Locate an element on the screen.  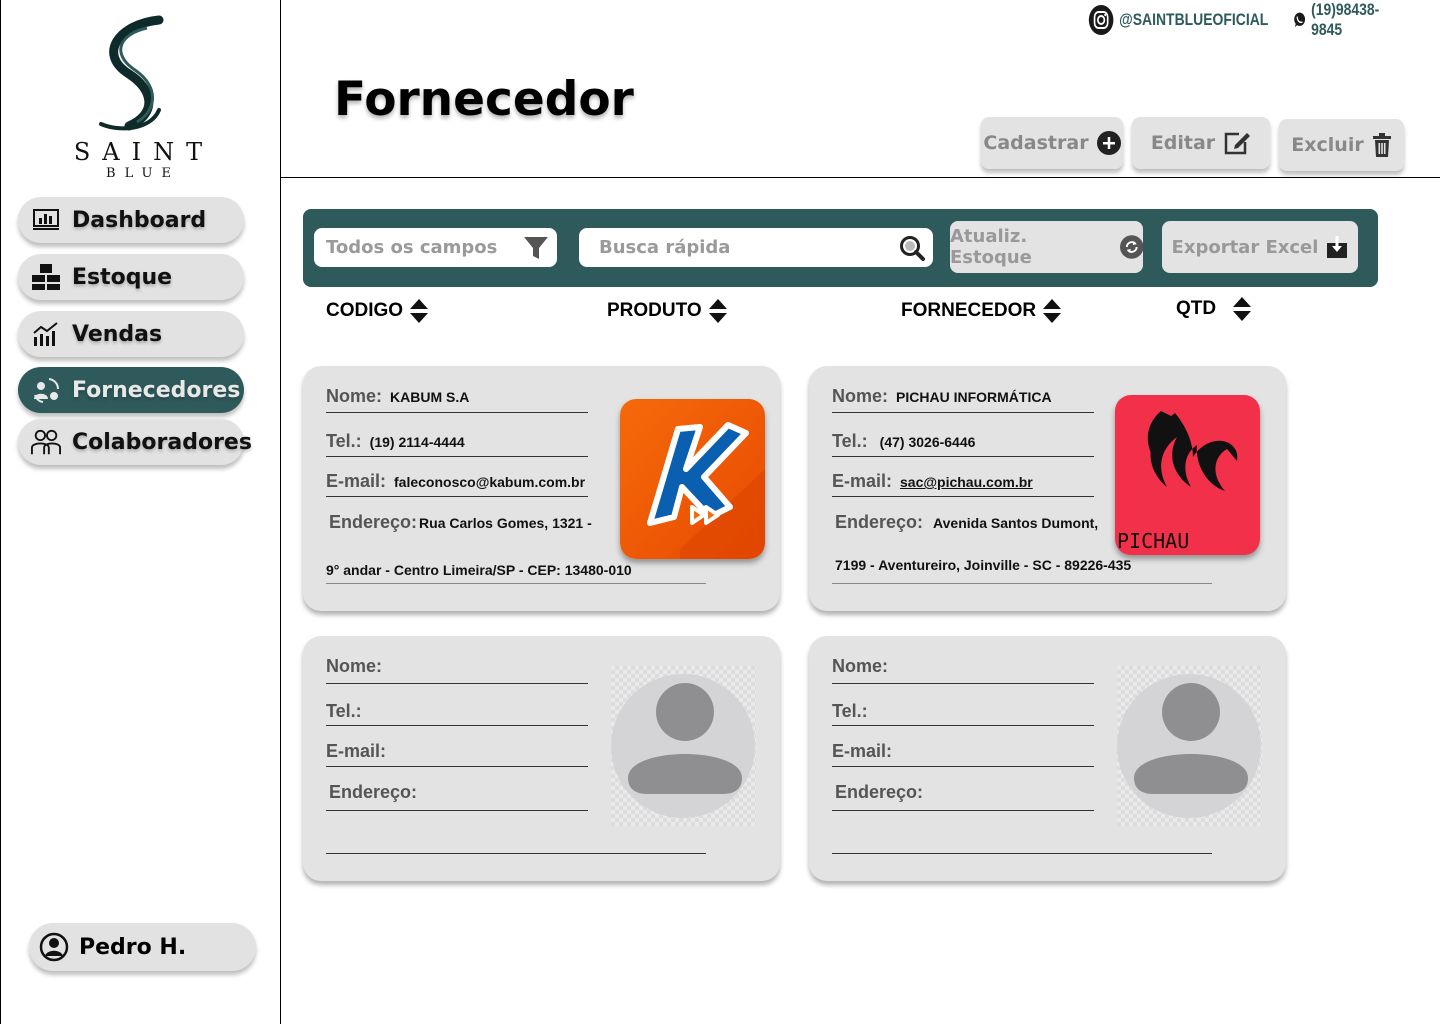
page-title: Fornecedor is located at coordinates (484, 99).